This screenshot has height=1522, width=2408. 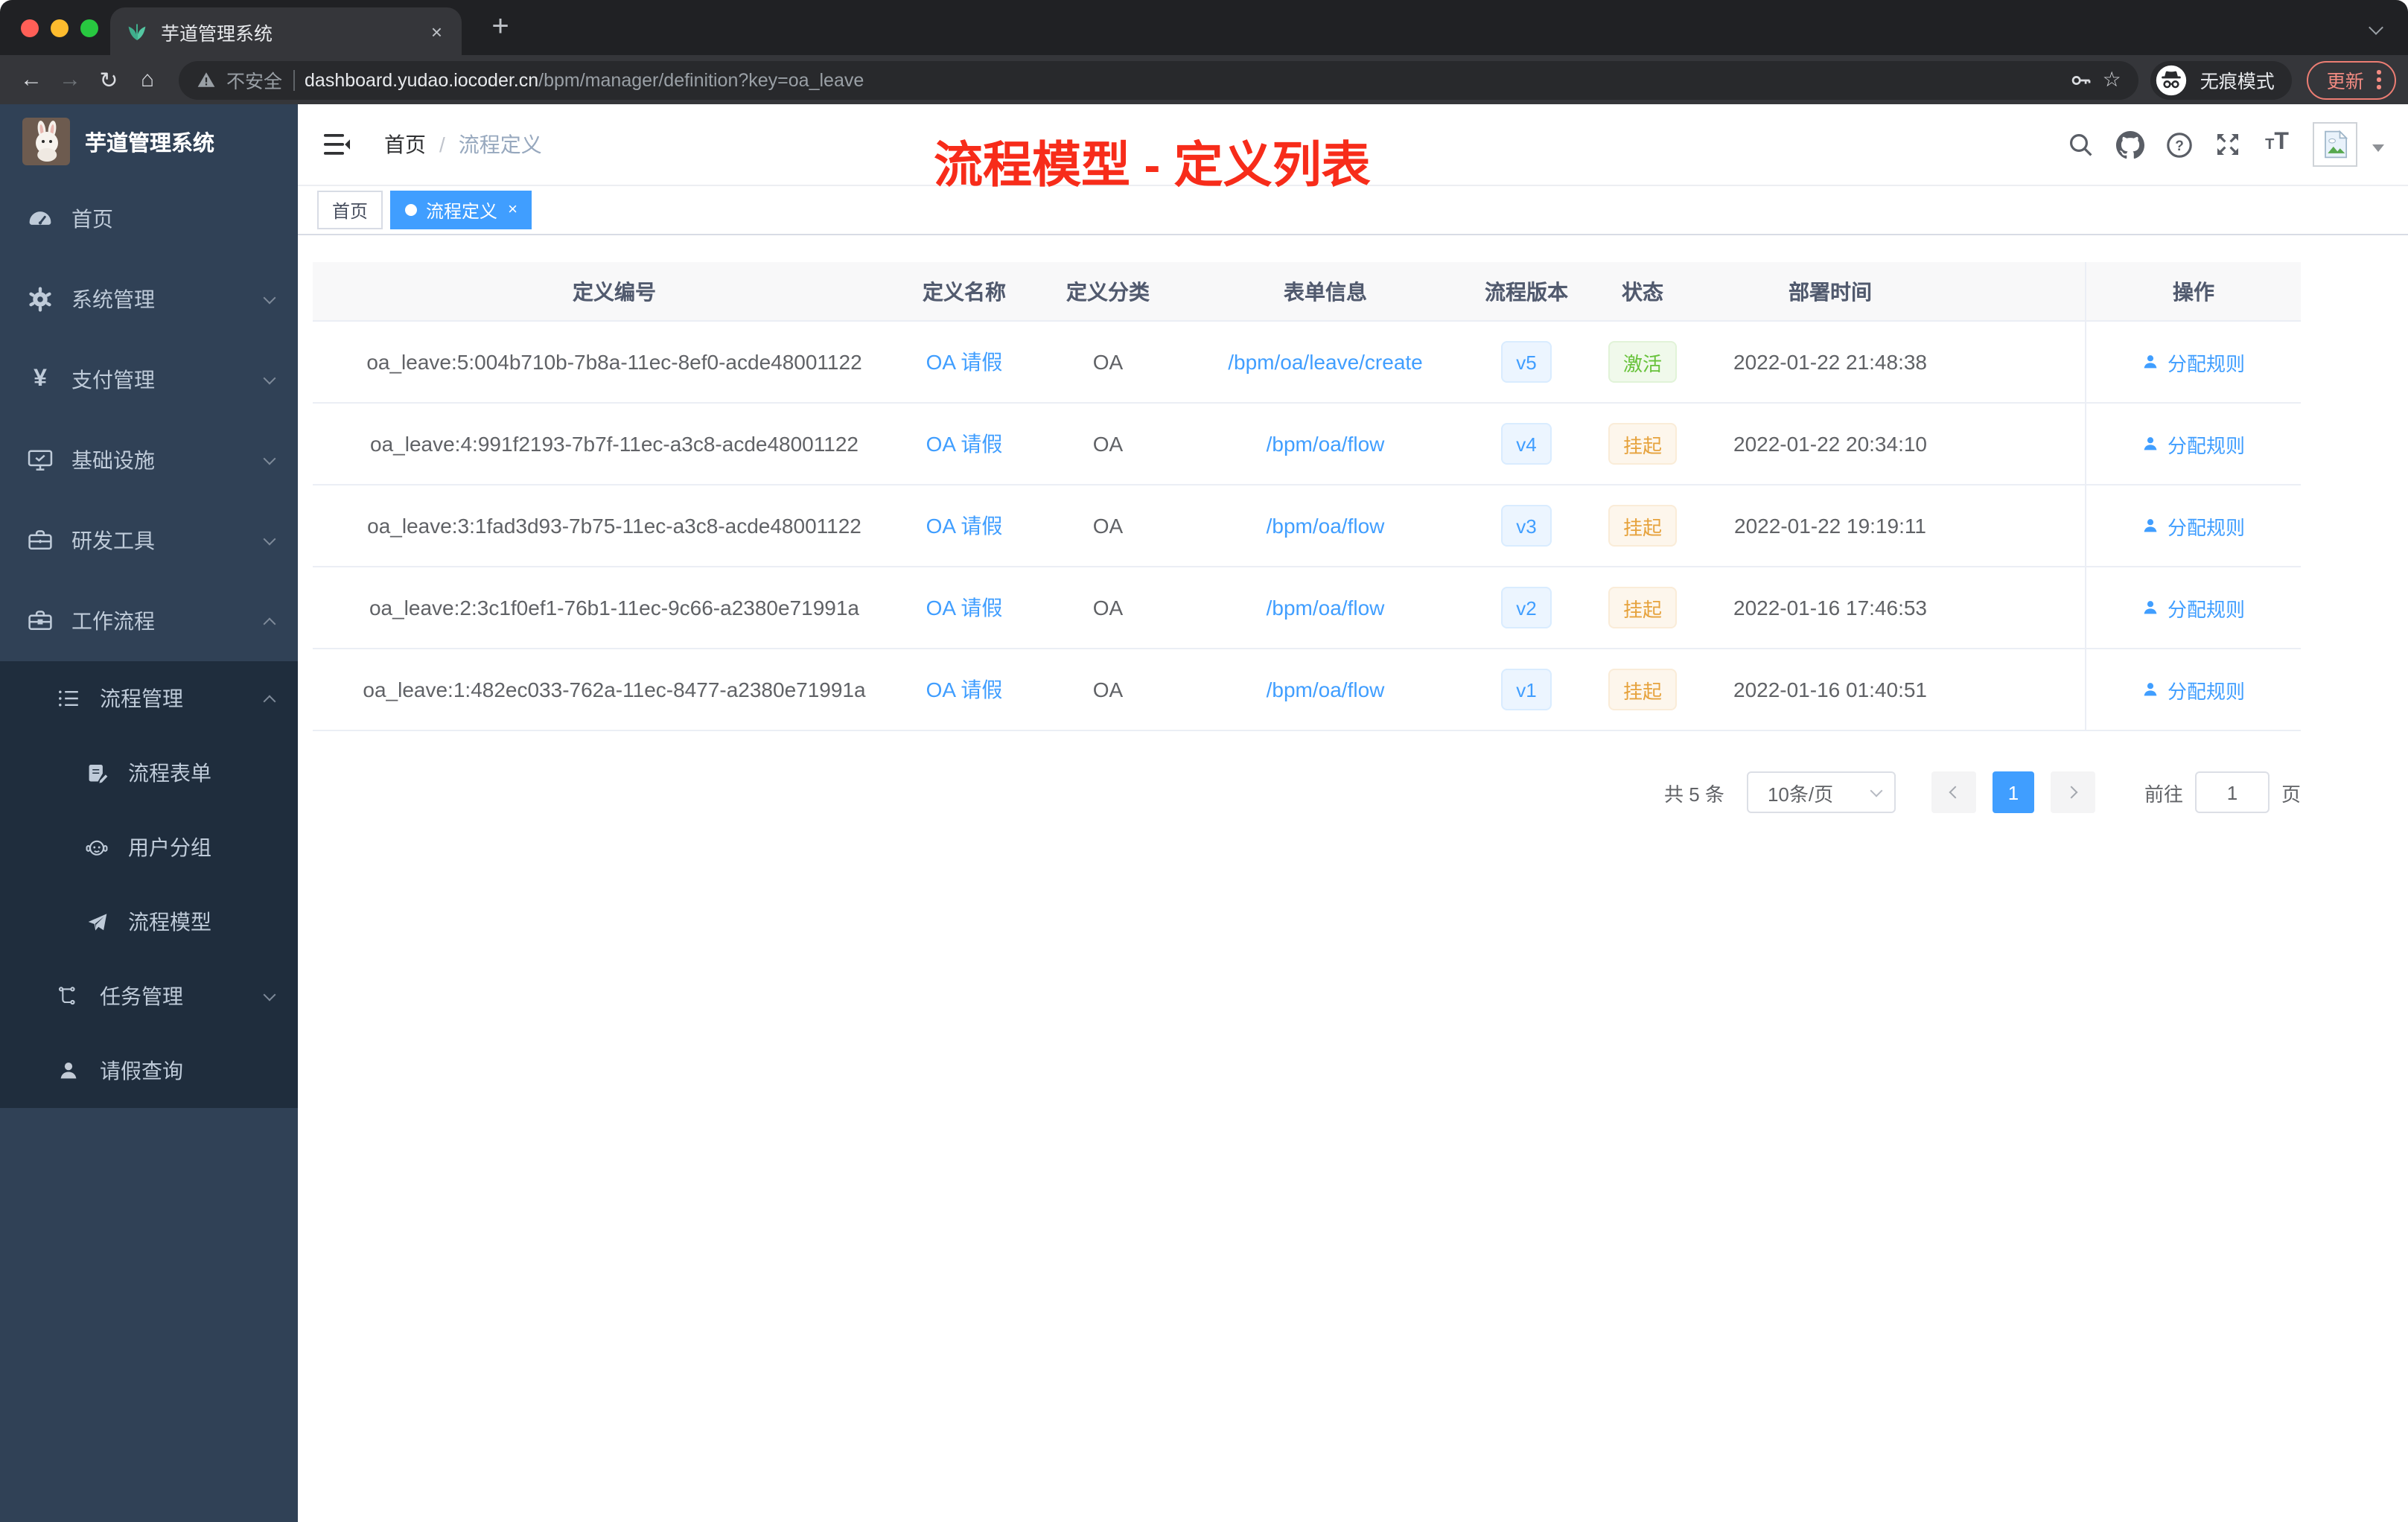 What do you see at coordinates (1325, 362) in the screenshot?
I see `form-link: /bpm/oa/leave/create` at bounding box center [1325, 362].